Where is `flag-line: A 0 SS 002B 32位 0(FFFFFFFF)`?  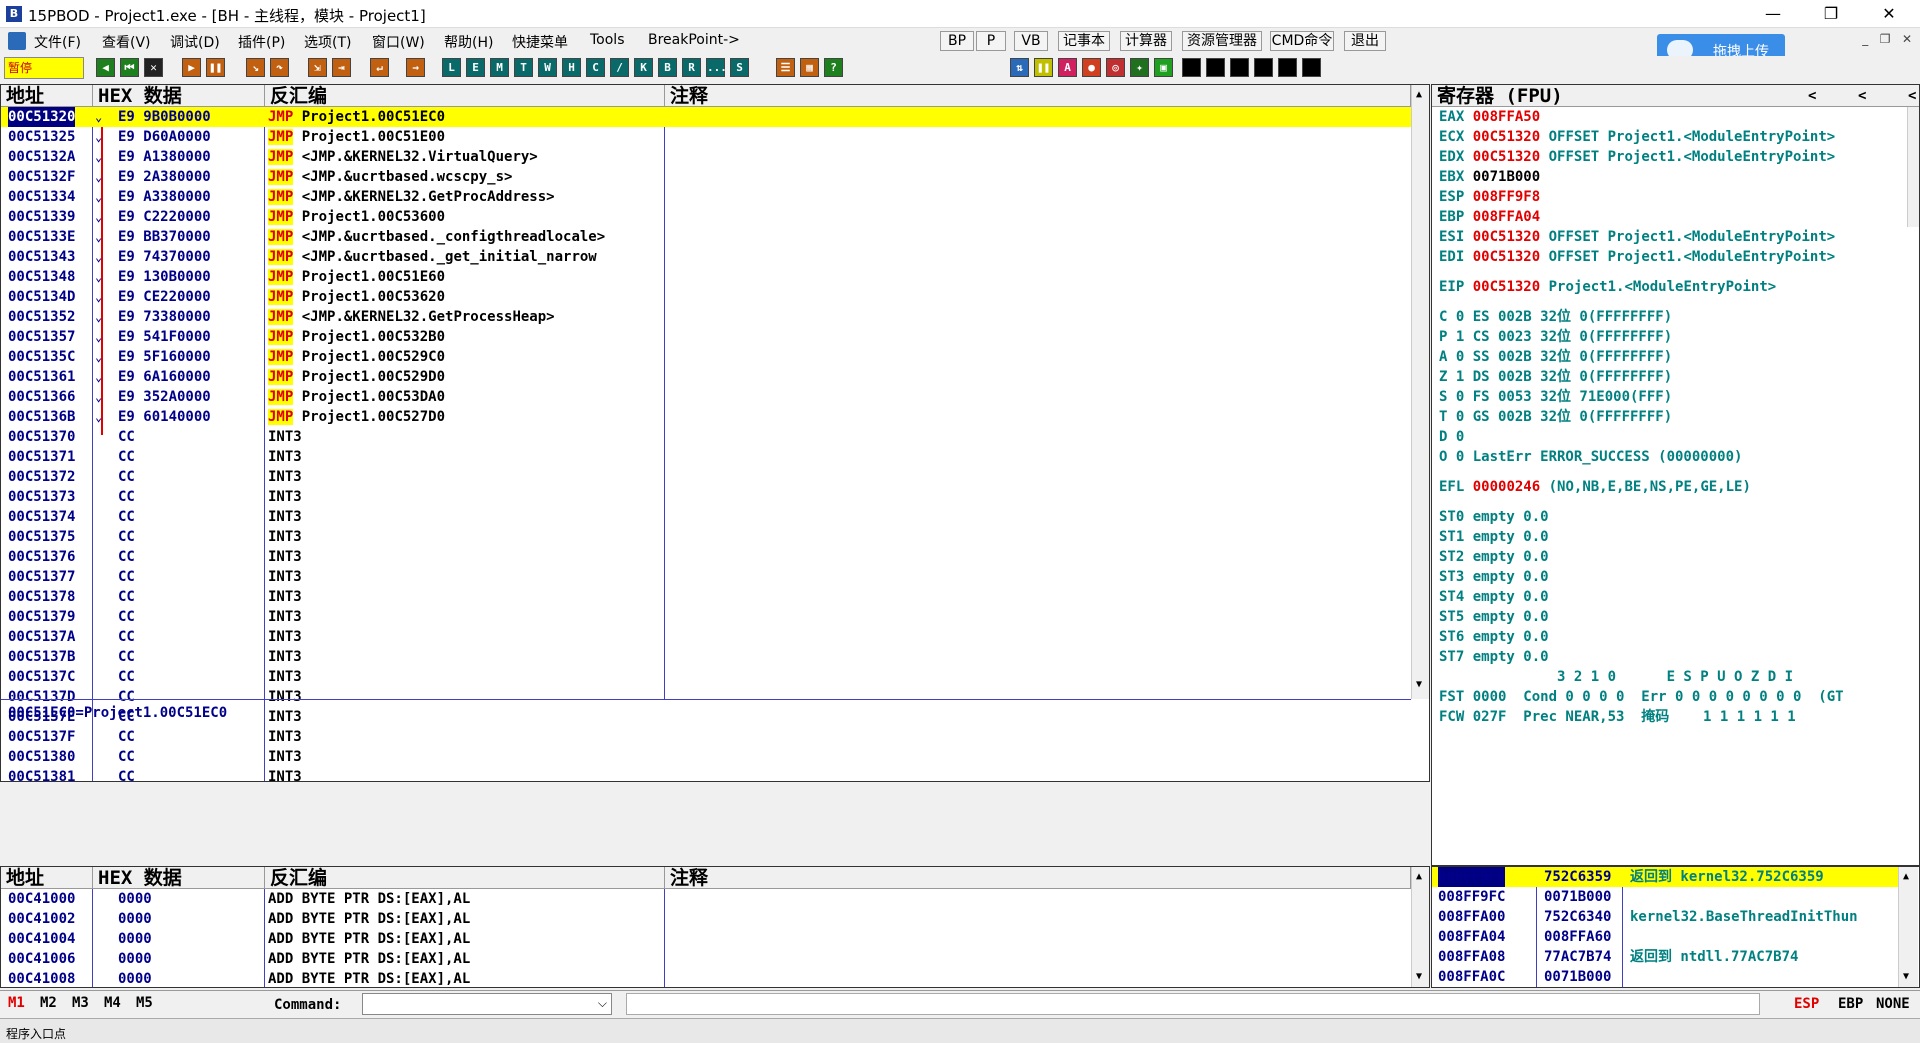 flag-line: A 0 SS 002B 32位 0(FFFFFFFF) is located at coordinates (1555, 357).